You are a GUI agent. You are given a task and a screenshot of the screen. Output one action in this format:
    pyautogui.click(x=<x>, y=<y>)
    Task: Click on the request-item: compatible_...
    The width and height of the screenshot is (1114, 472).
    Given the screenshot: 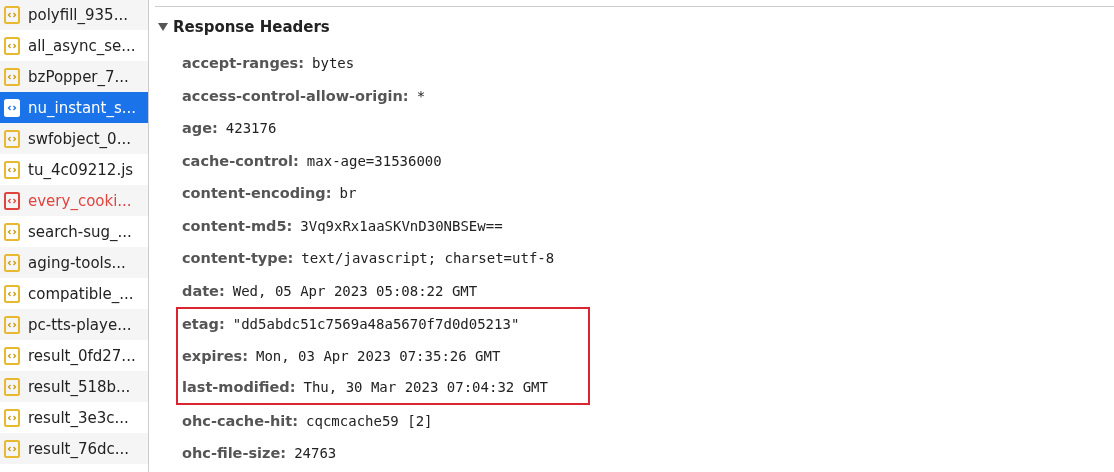 What is the action you would take?
    pyautogui.click(x=74, y=293)
    